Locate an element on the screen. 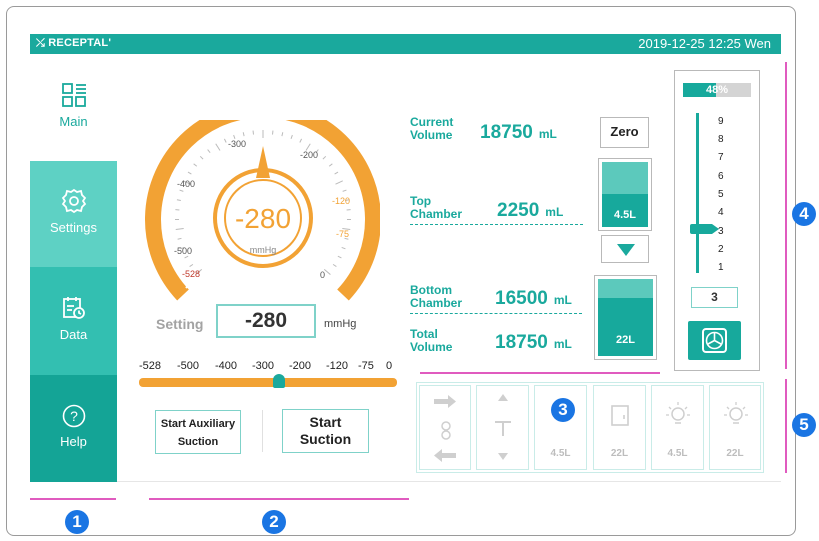 The height and width of the screenshot is (541, 819). level-number: 8 is located at coordinates (721, 139).